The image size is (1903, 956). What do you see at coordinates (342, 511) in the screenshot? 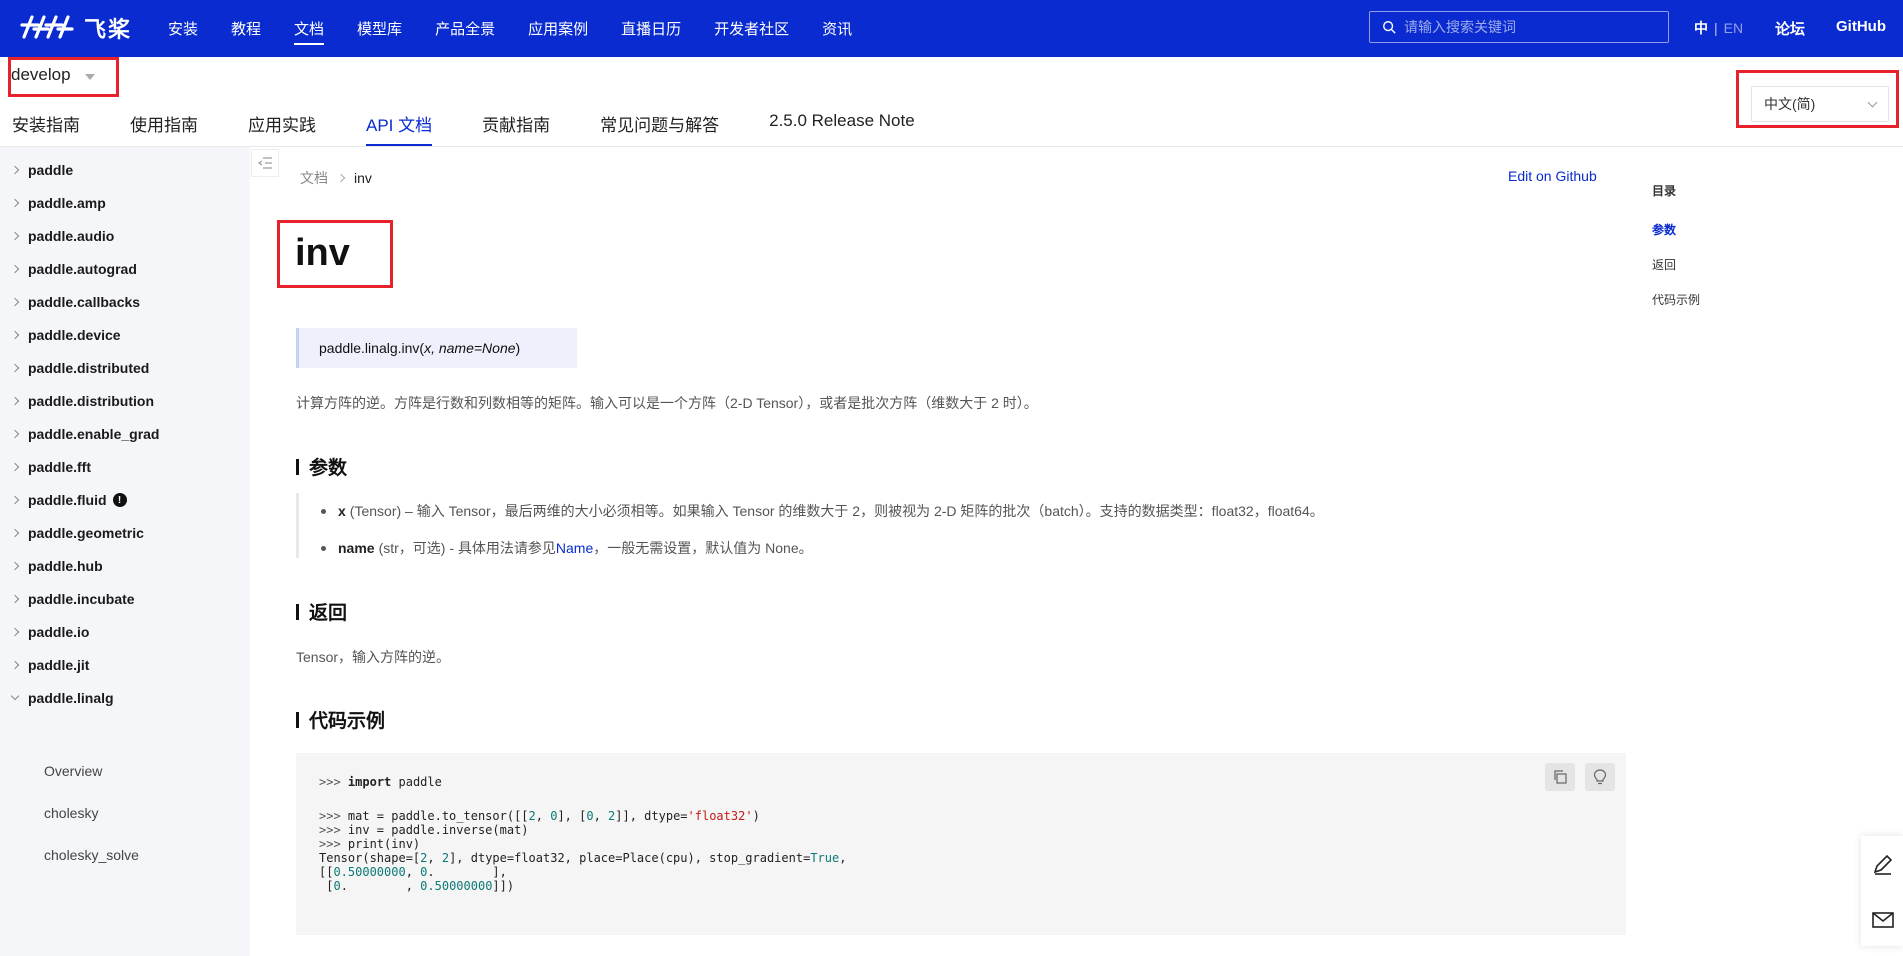
I see `param-name: x` at bounding box center [342, 511].